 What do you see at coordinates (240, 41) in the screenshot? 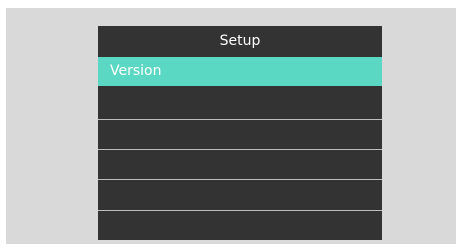
I see `menu-title: Setup` at bounding box center [240, 41].